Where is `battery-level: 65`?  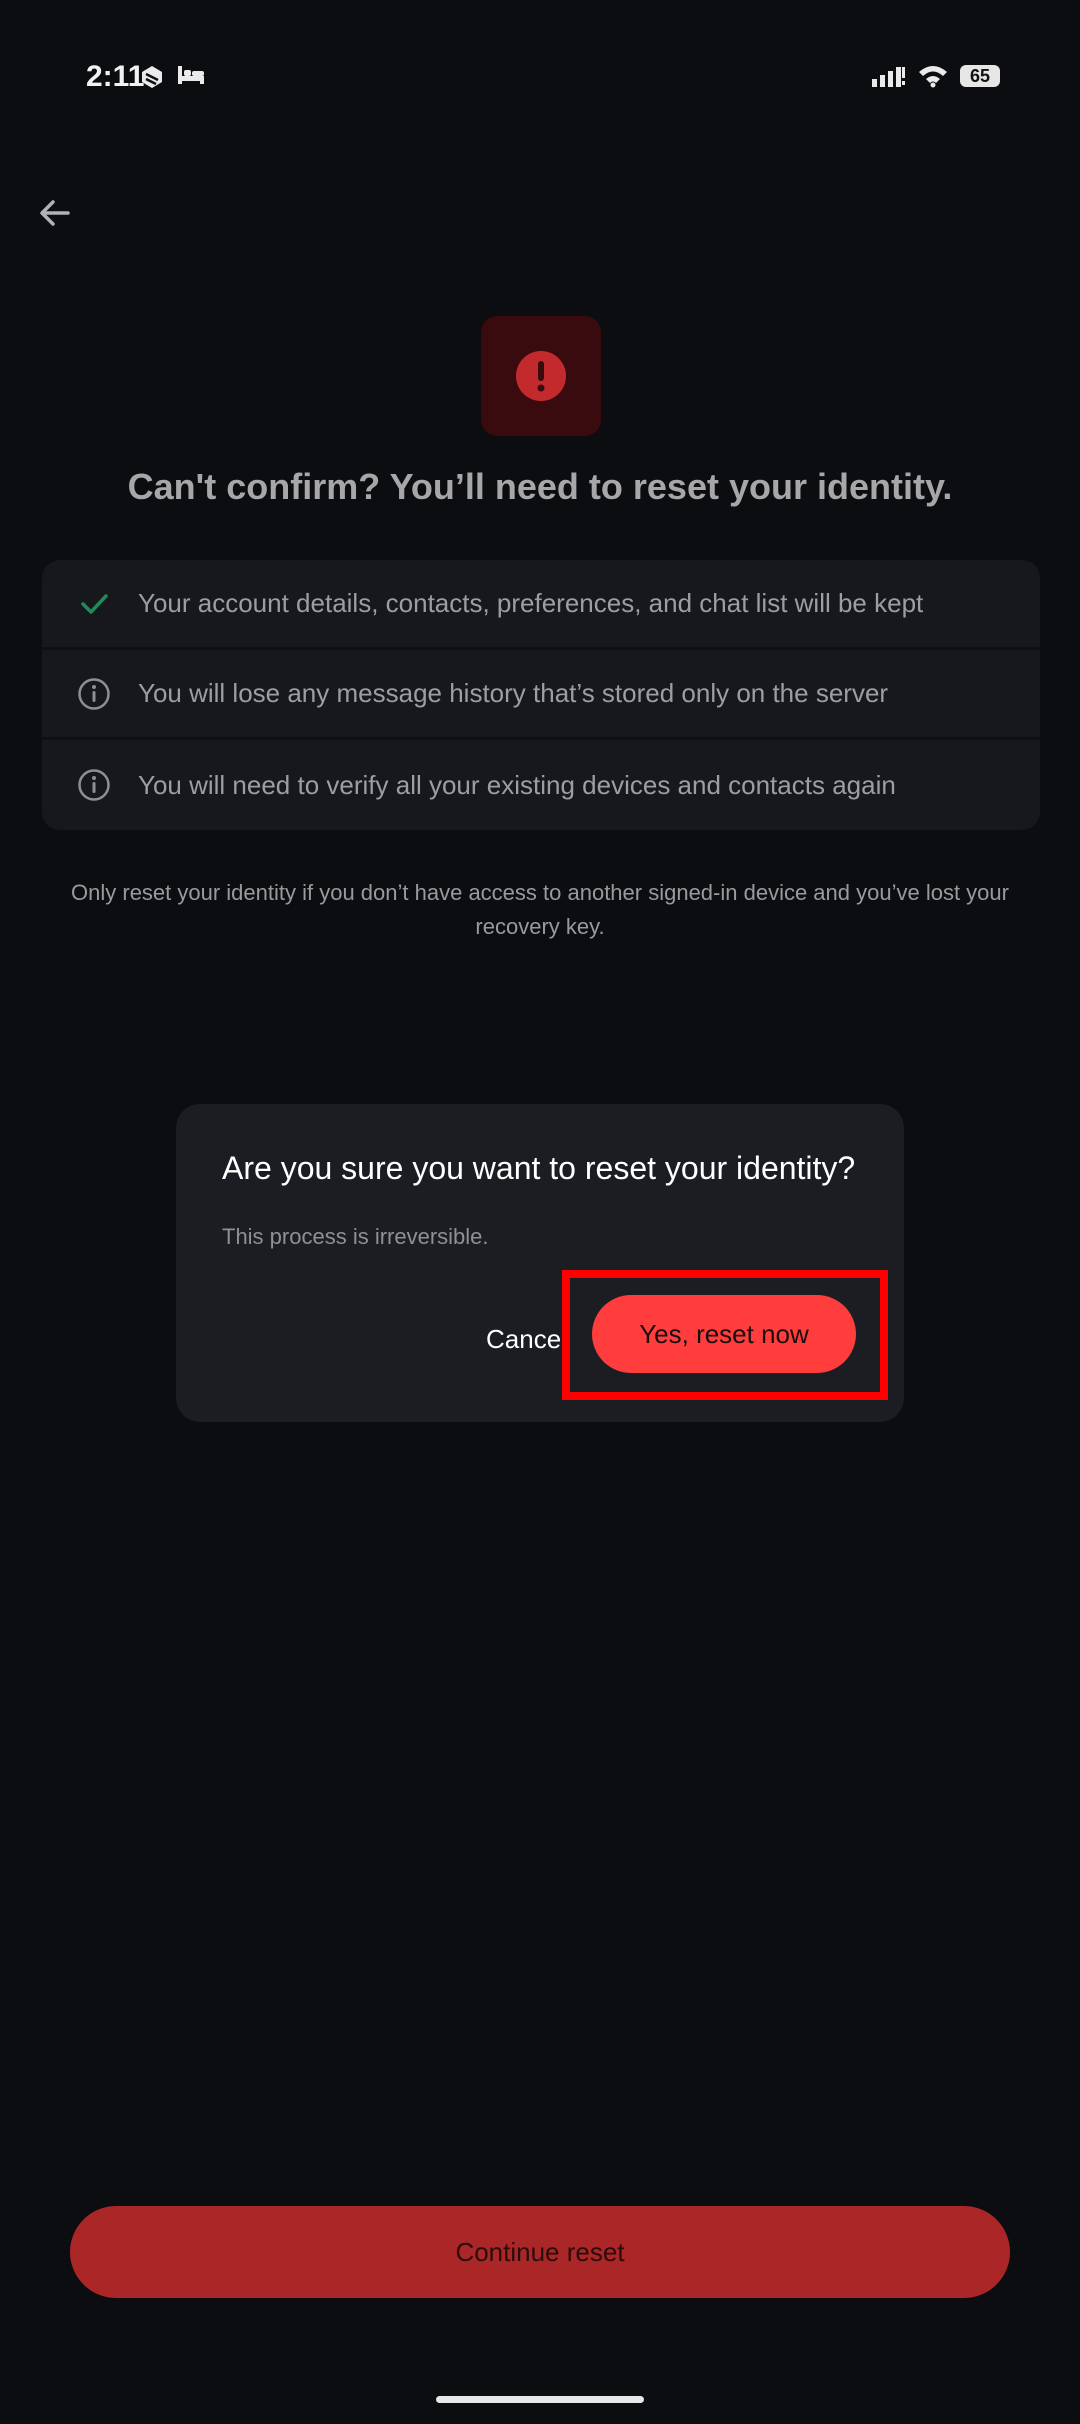
battery-level: 65 is located at coordinates (980, 75).